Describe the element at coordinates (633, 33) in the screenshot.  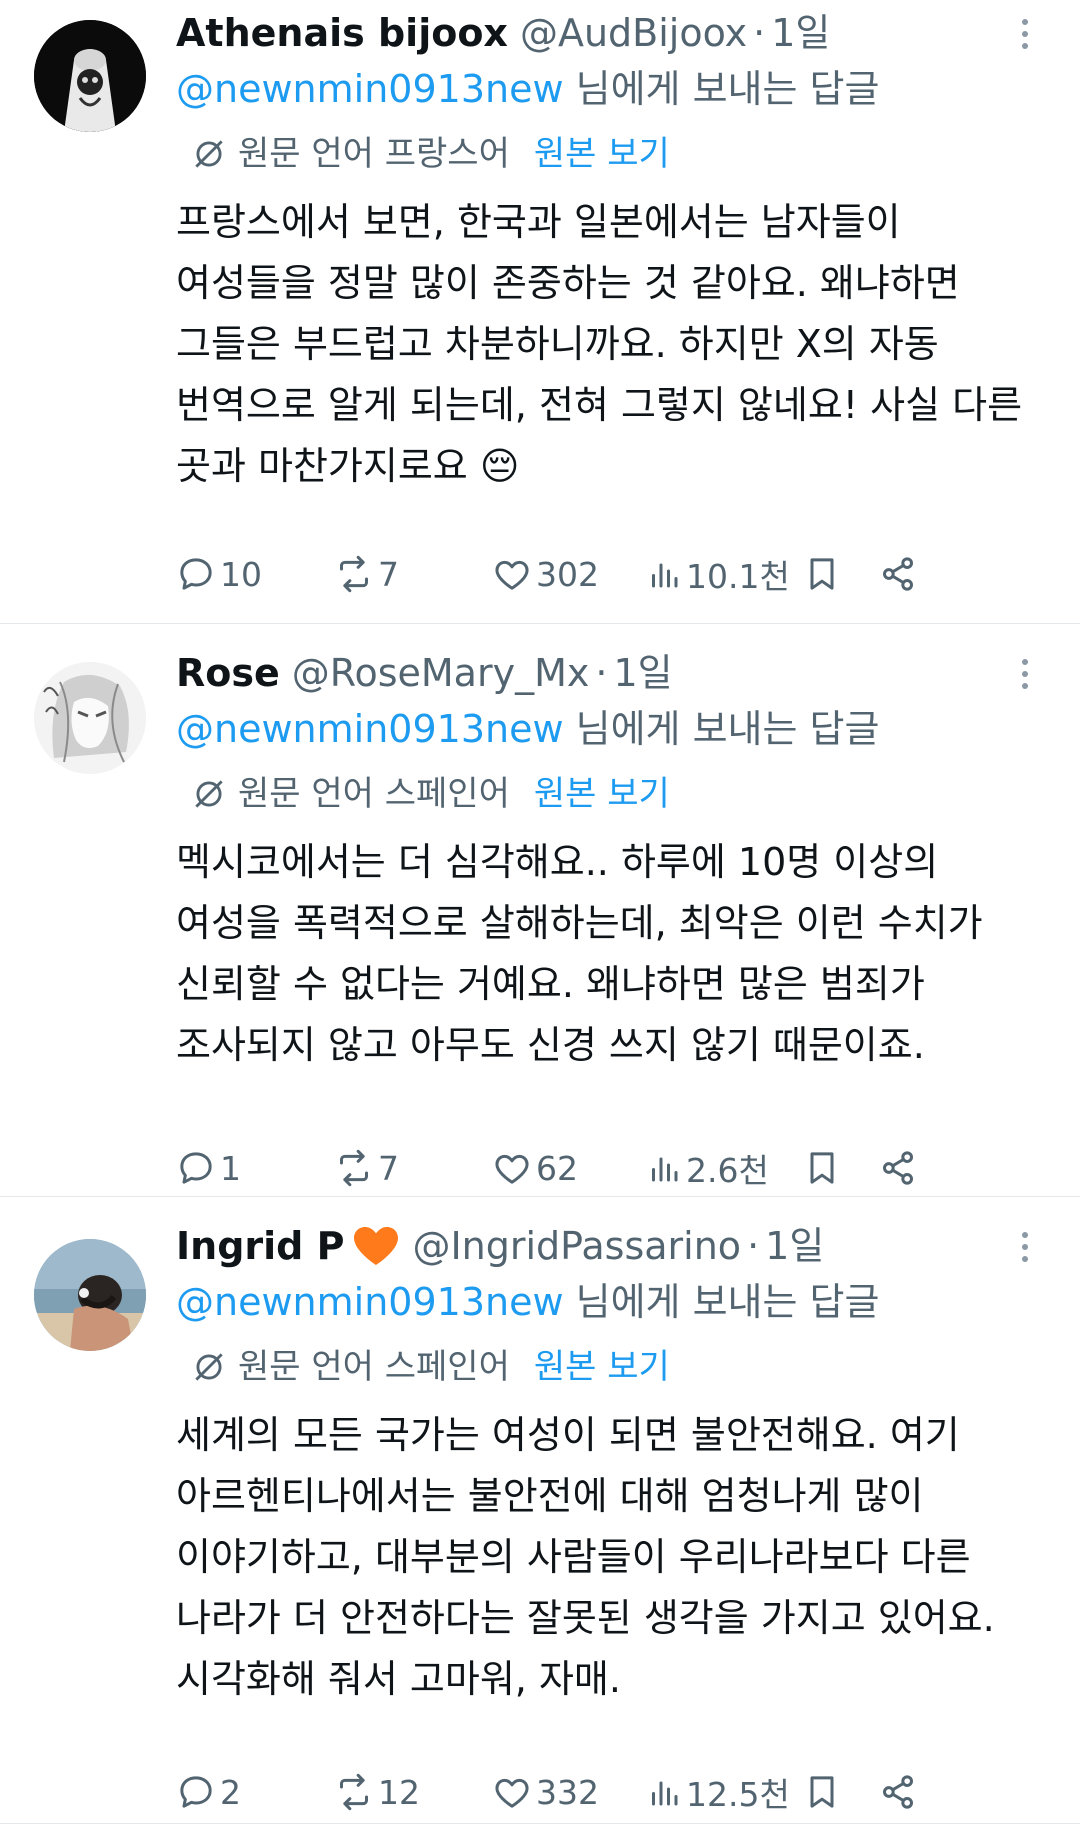
I see `user-handle: @AudBijoox` at that location.